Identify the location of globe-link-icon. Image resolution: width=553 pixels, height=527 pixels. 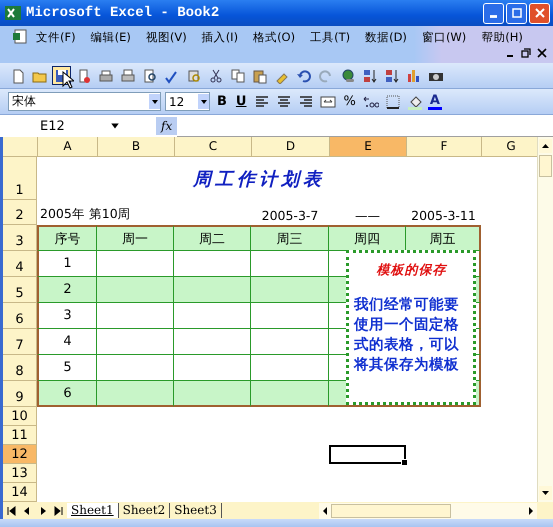
(348, 76).